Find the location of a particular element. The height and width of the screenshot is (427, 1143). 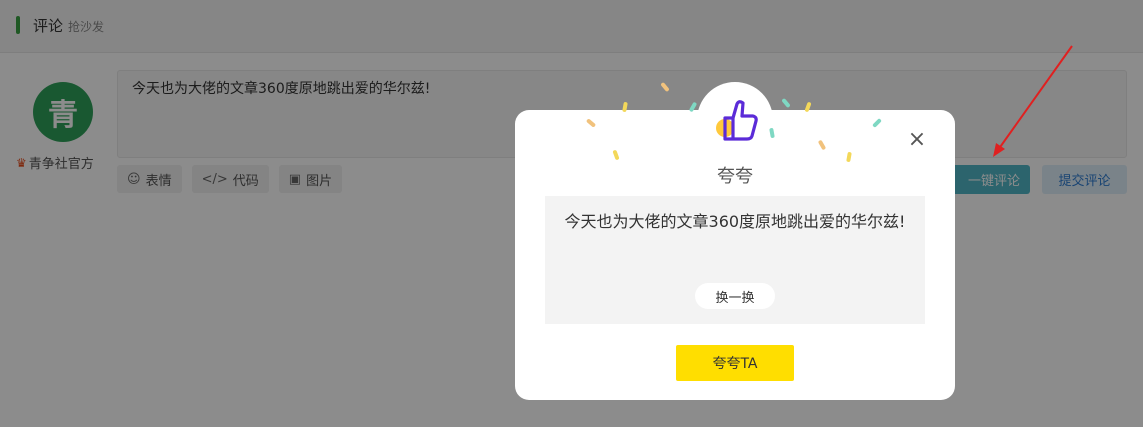

close-icon: × is located at coordinates (917, 139).